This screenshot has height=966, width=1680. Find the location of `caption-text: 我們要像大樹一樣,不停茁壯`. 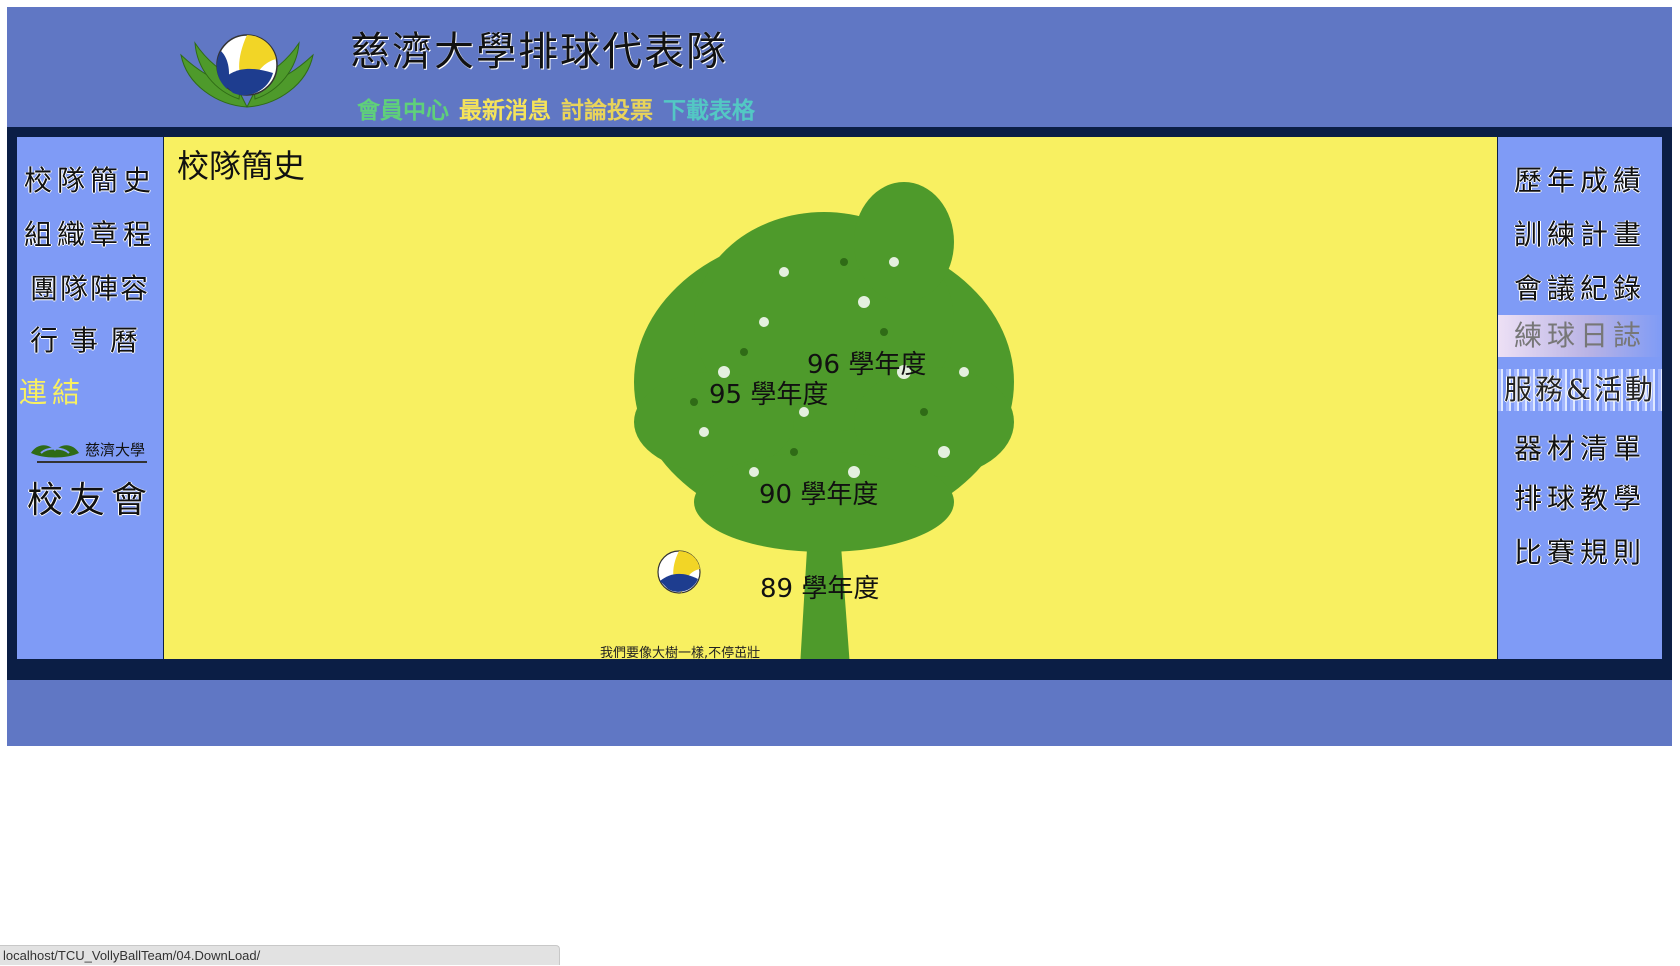

caption-text: 我們要像大樹一樣,不停茁壯 is located at coordinates (680, 652).